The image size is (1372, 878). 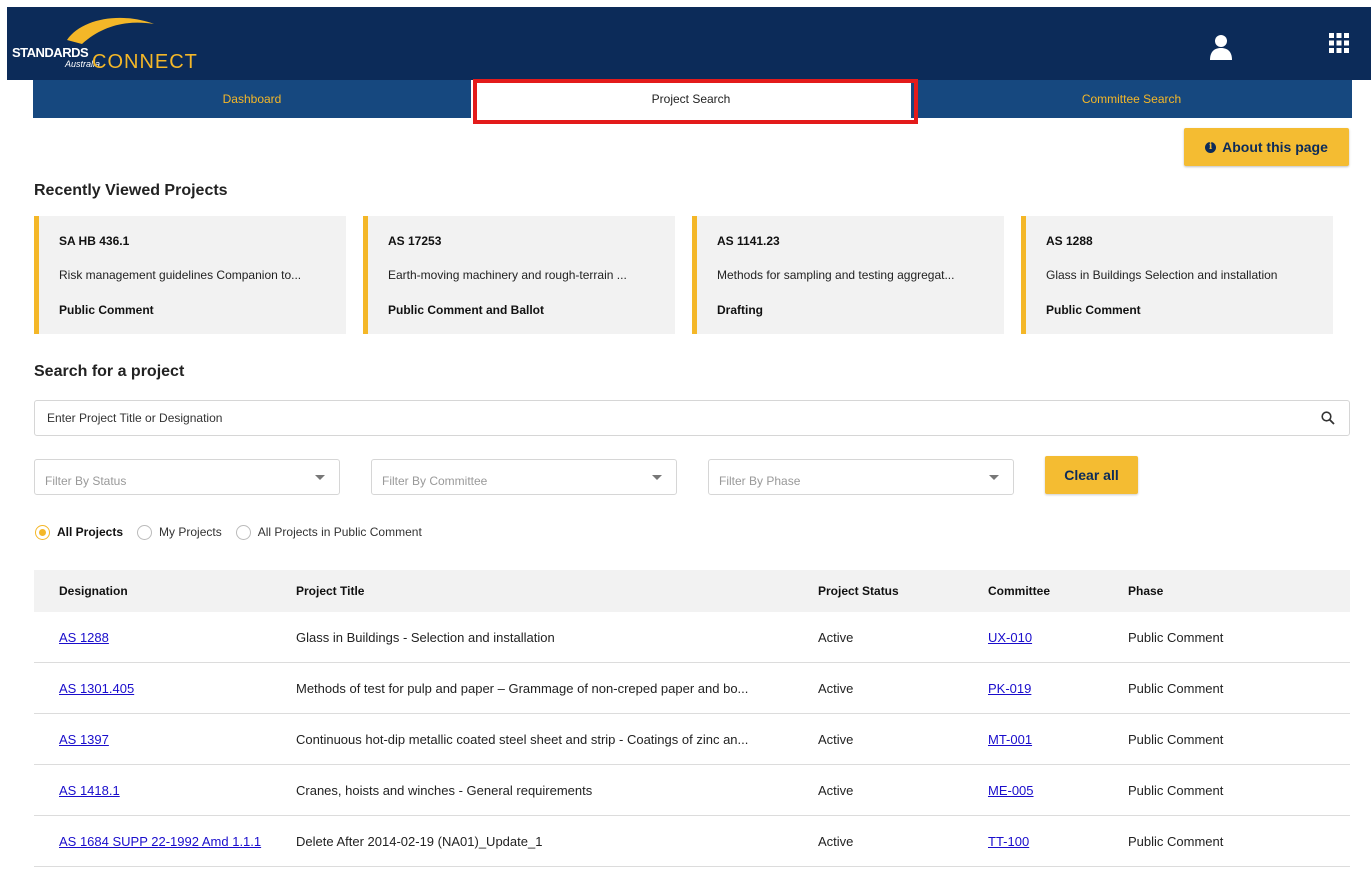 I want to click on about-button-label: About this page, so click(x=1275, y=147).